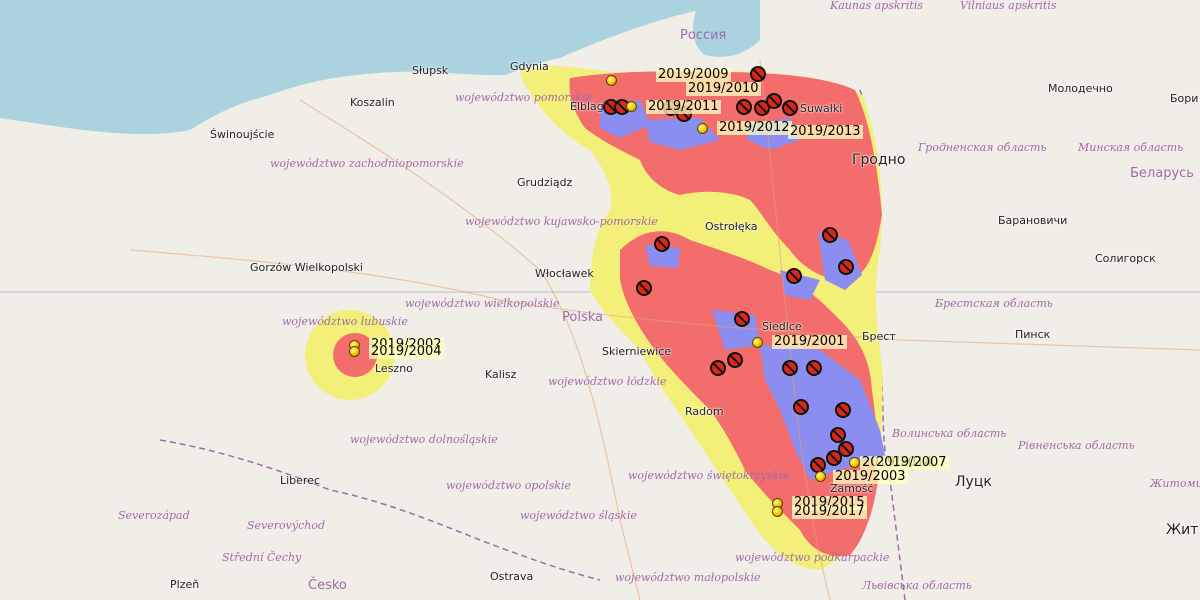 This screenshot has height=600, width=1200. What do you see at coordinates (582, 317) in the screenshot?
I see `country-poland: Polska` at bounding box center [582, 317].